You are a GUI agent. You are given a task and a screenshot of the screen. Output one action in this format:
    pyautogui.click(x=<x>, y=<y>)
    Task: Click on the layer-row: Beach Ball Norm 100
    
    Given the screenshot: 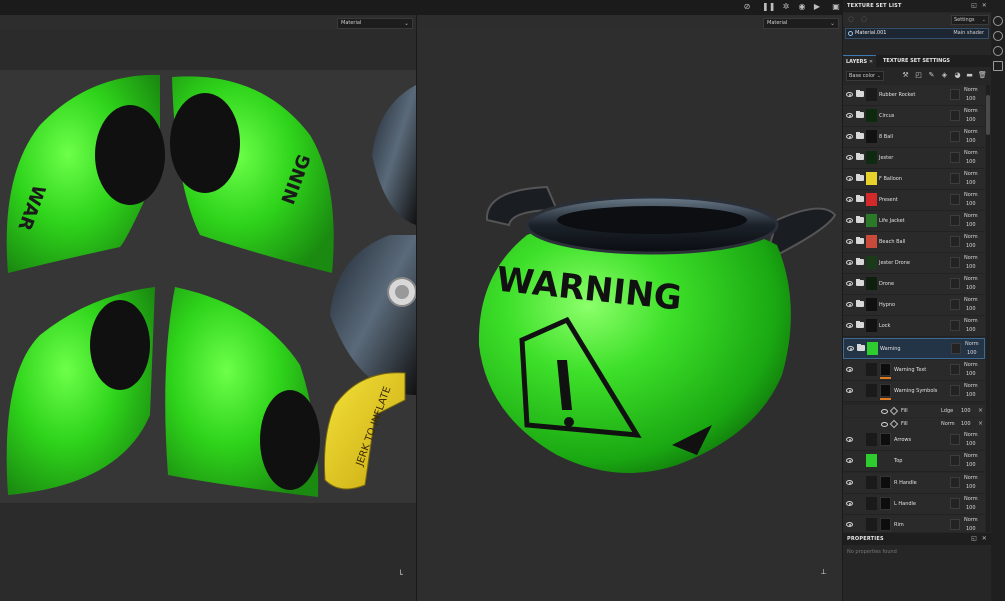 What is the action you would take?
    pyautogui.click(x=914, y=242)
    